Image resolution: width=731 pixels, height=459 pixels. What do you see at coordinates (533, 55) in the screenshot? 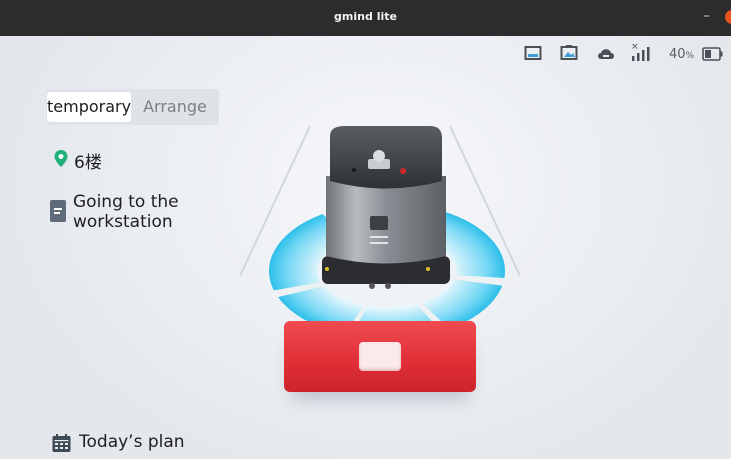
I see `screen-icon` at bounding box center [533, 55].